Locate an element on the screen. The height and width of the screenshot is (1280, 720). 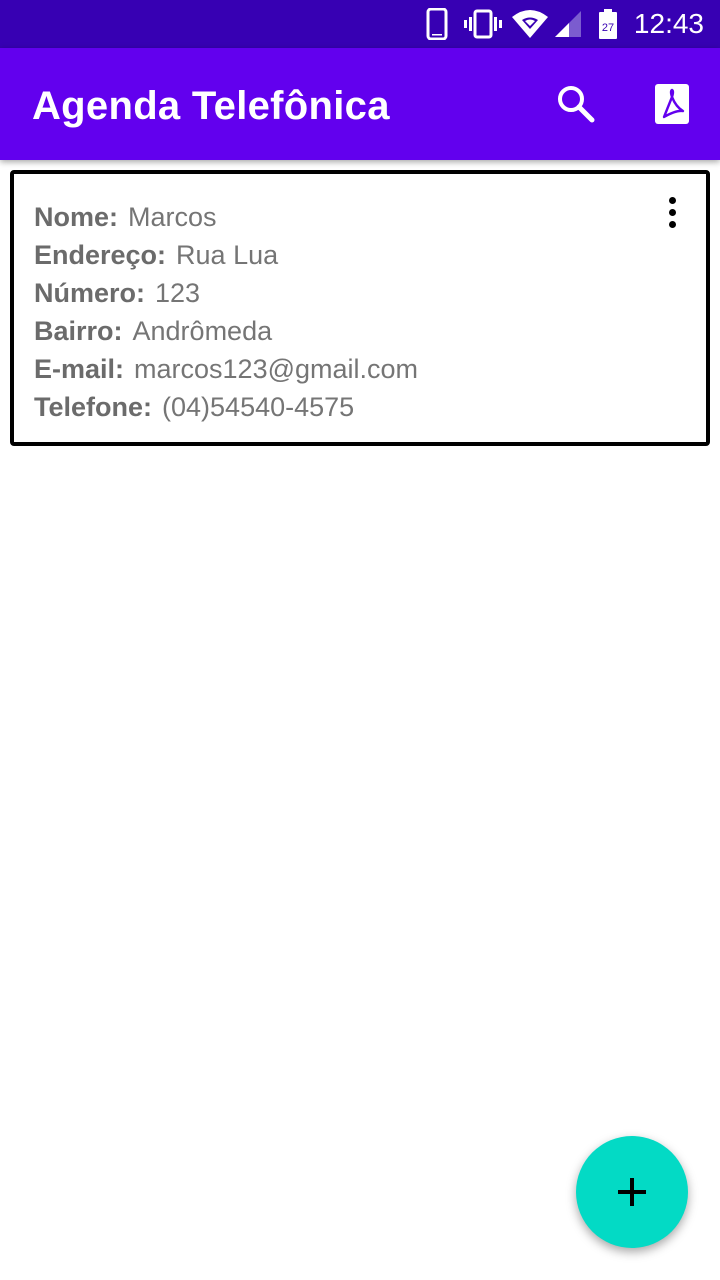
contact-neighborhood-row: Bairro: Andrômeda is located at coordinates (226, 331).